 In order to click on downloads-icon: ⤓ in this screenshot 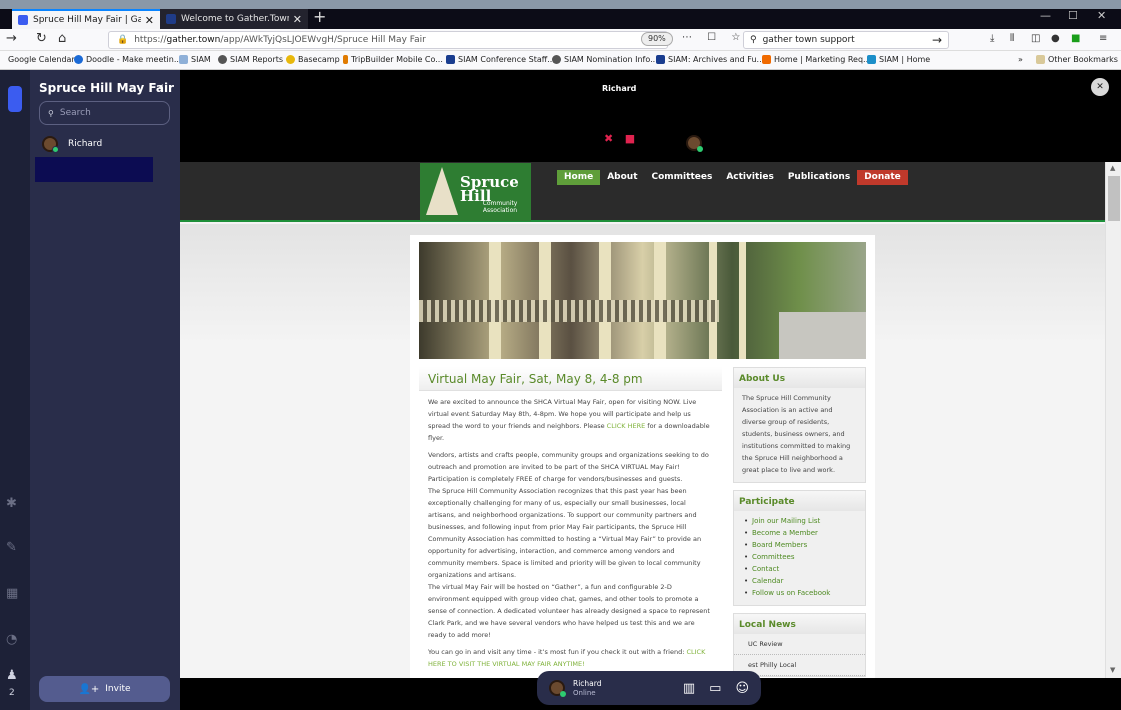, I will do `click(992, 38)`.